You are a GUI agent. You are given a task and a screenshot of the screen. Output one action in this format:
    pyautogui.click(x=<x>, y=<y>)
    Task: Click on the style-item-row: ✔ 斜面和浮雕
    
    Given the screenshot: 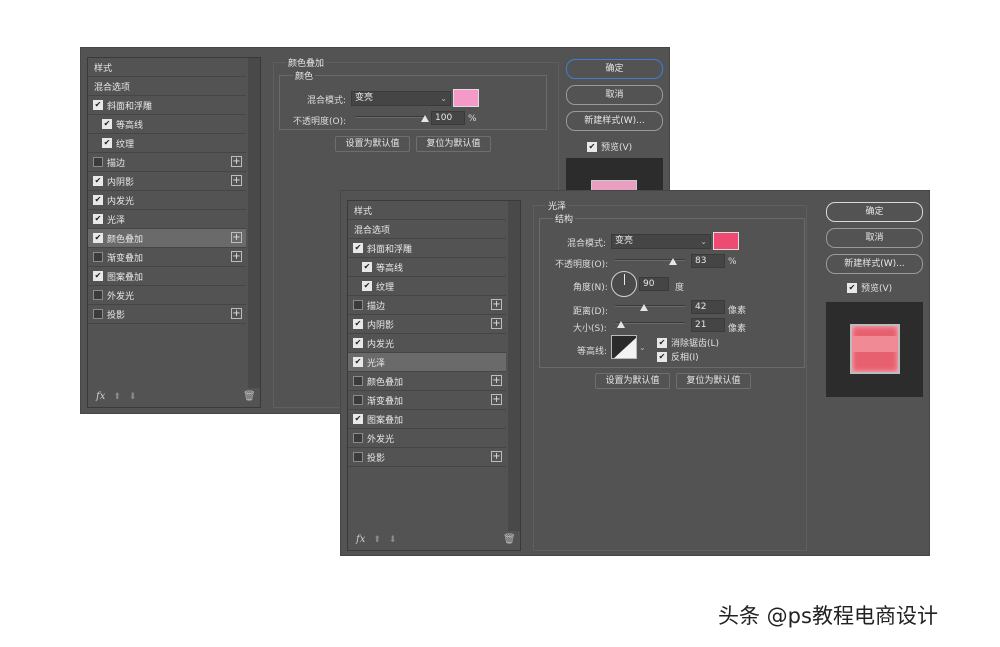 What is the action you would take?
    pyautogui.click(x=427, y=248)
    